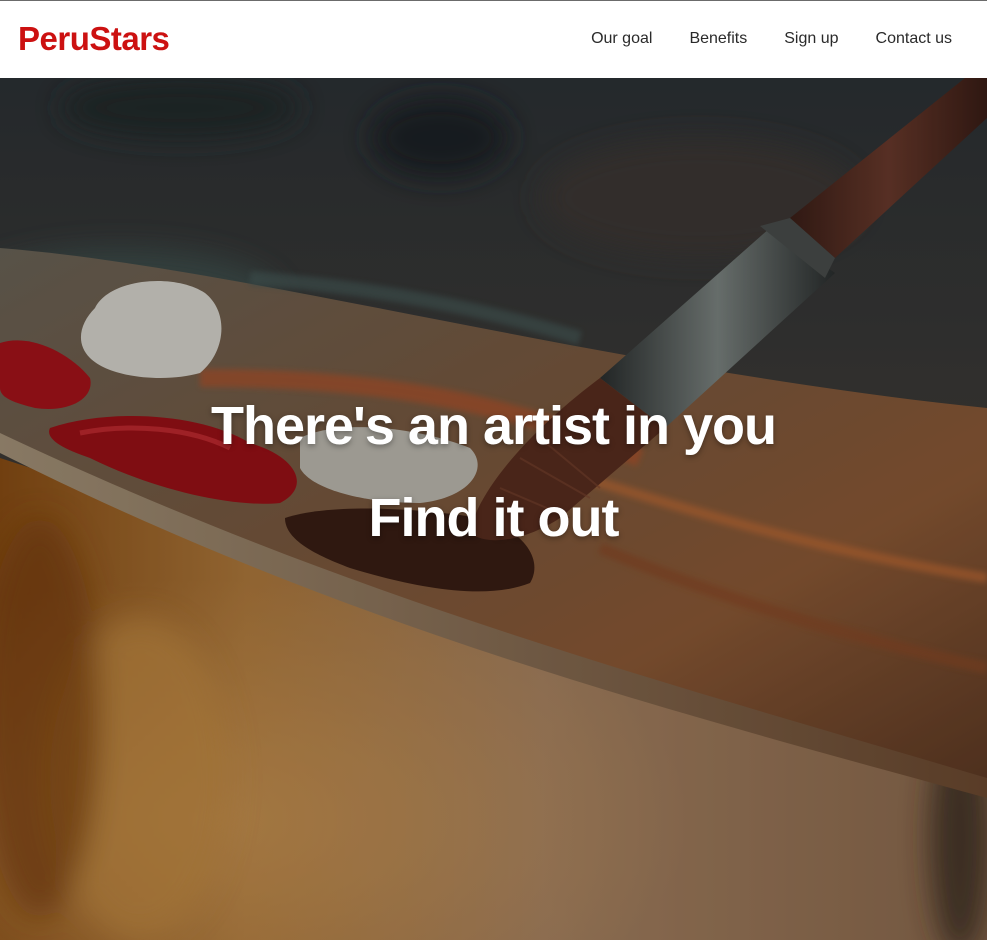  Describe the element at coordinates (914, 39) in the screenshot. I see `nav-link-contact-us: Contact us` at that location.